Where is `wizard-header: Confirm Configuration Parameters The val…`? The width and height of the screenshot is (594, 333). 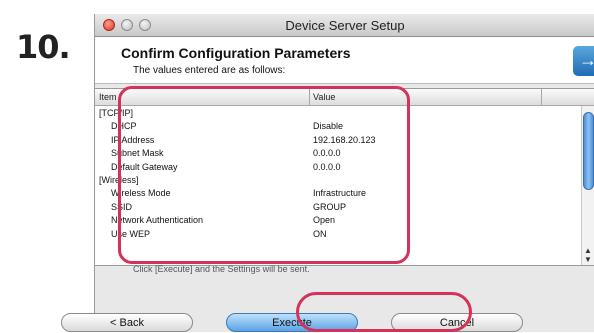 wizard-header: Confirm Configuration Parameters The val… is located at coordinates (344, 60).